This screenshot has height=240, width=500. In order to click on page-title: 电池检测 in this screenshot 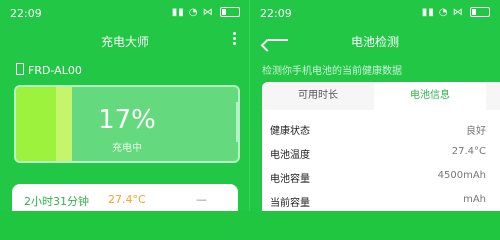, I will do `click(374, 42)`.